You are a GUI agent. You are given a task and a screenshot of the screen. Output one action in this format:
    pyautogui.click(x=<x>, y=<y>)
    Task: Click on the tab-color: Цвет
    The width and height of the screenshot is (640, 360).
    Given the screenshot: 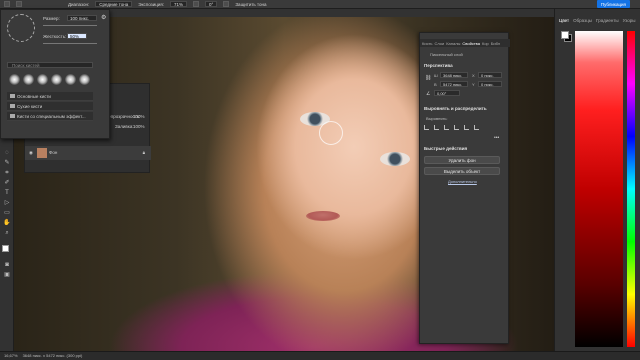 What is the action you would take?
    pyautogui.click(x=564, y=20)
    